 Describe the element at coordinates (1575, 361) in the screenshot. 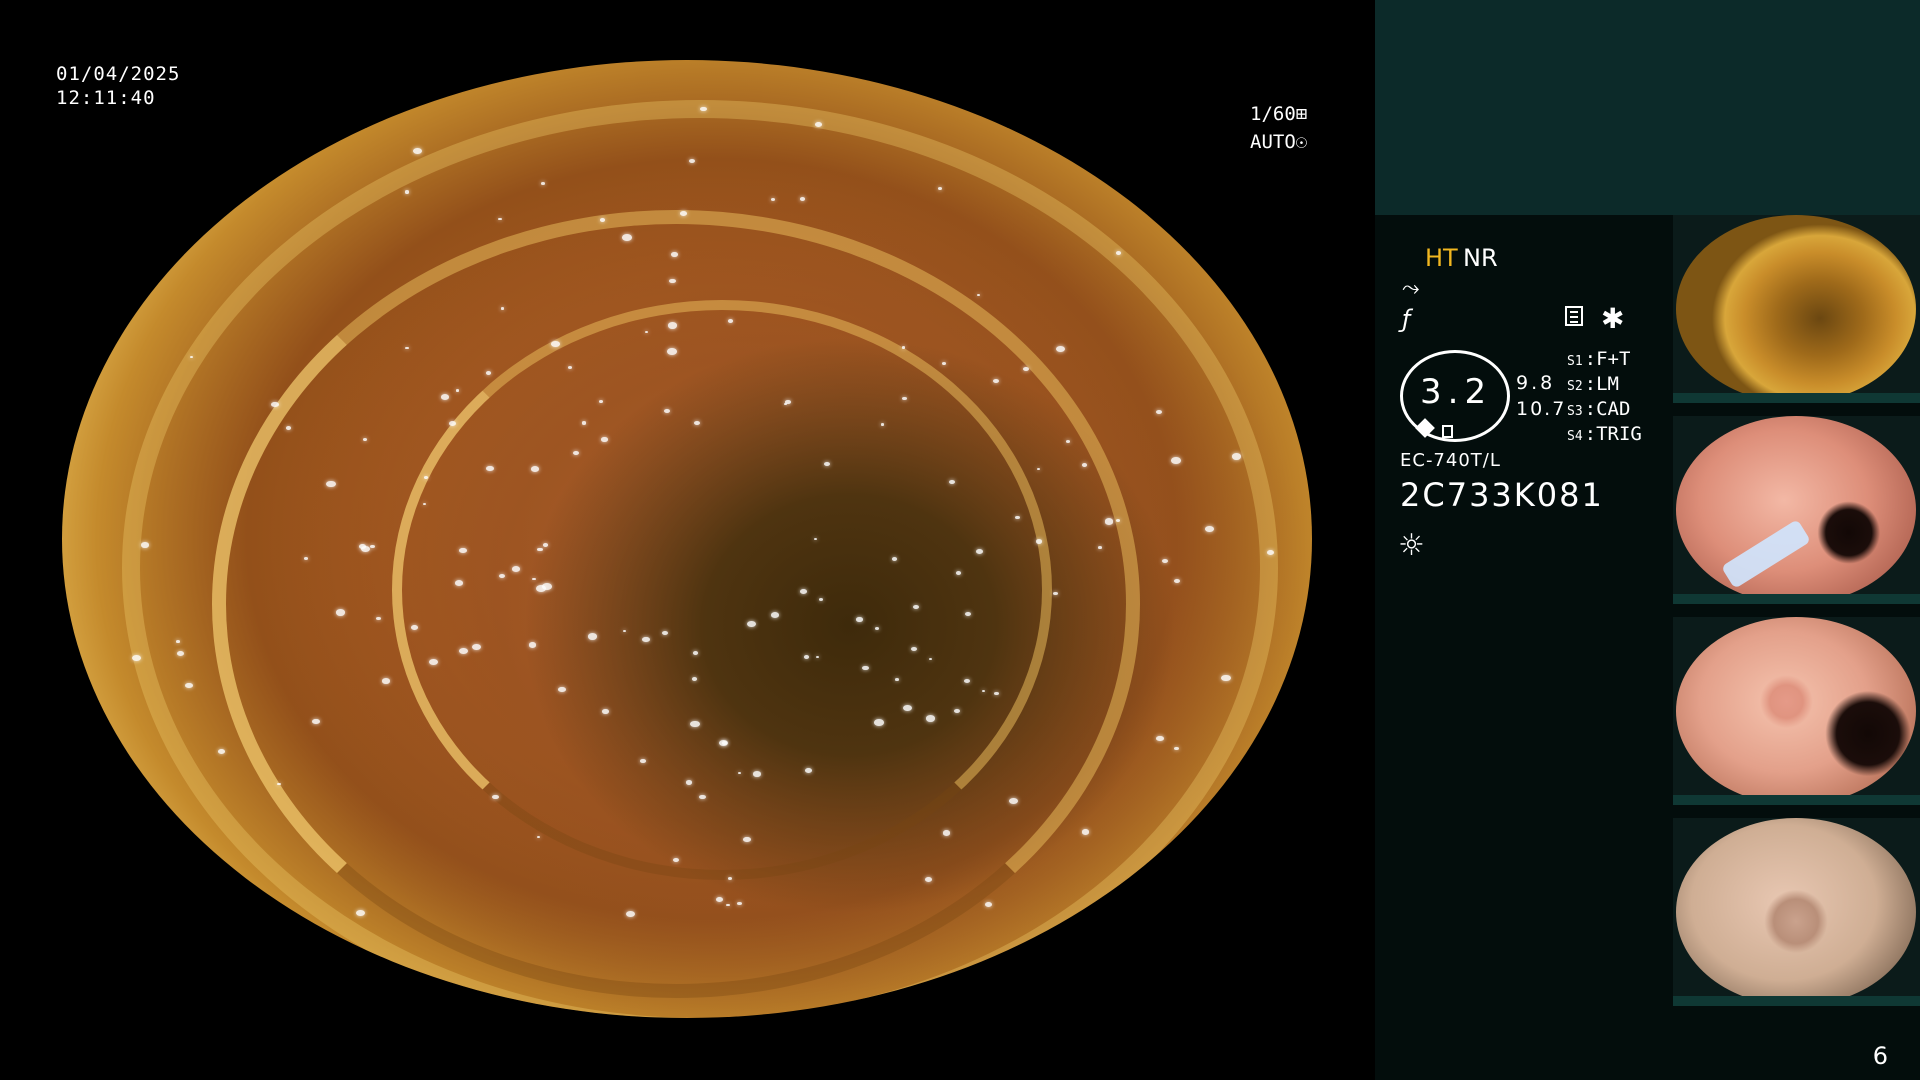

I see `switch-key: S1` at that location.